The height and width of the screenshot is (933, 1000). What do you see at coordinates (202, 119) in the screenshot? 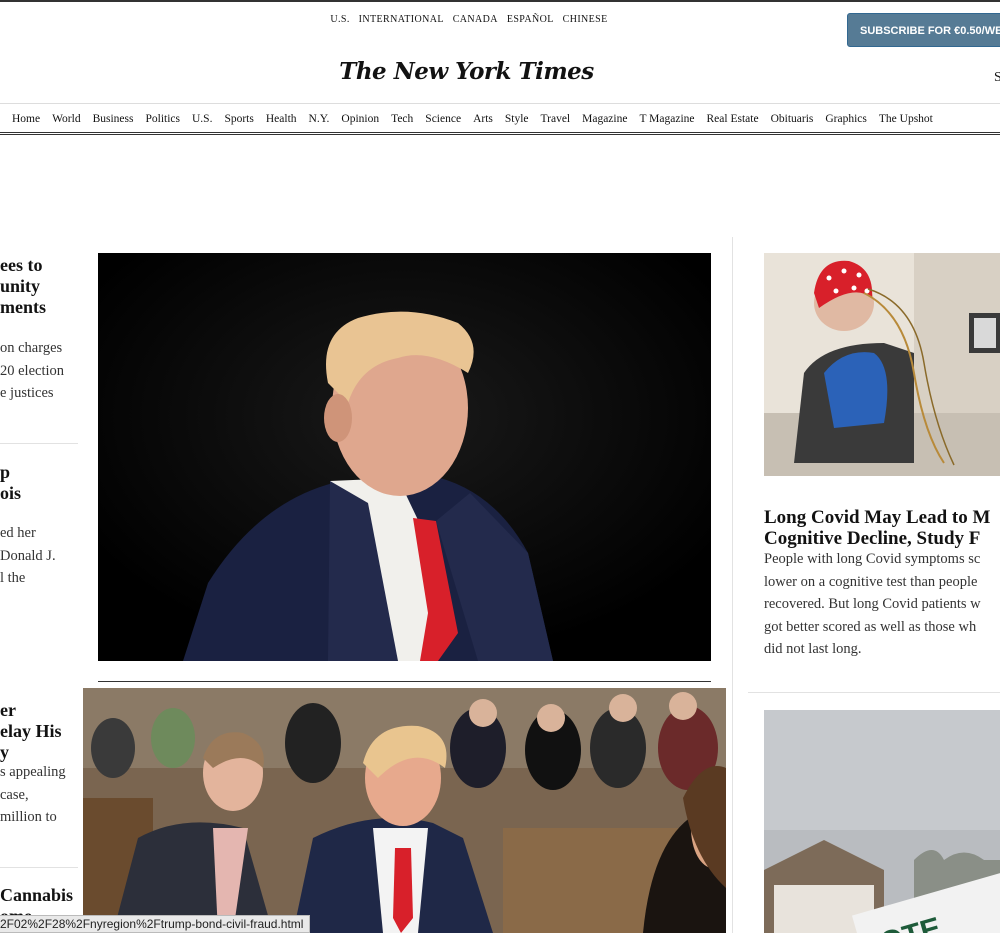
I see `nav-item-us: U.S.` at bounding box center [202, 119].